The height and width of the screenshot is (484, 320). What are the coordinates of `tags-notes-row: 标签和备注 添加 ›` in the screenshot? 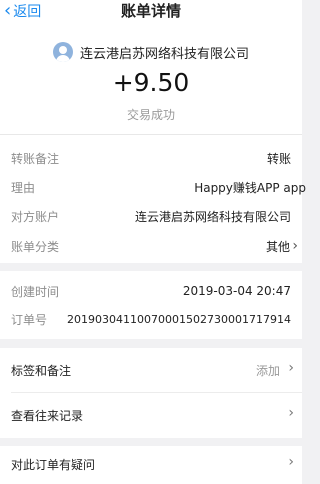 It's located at (151, 370).